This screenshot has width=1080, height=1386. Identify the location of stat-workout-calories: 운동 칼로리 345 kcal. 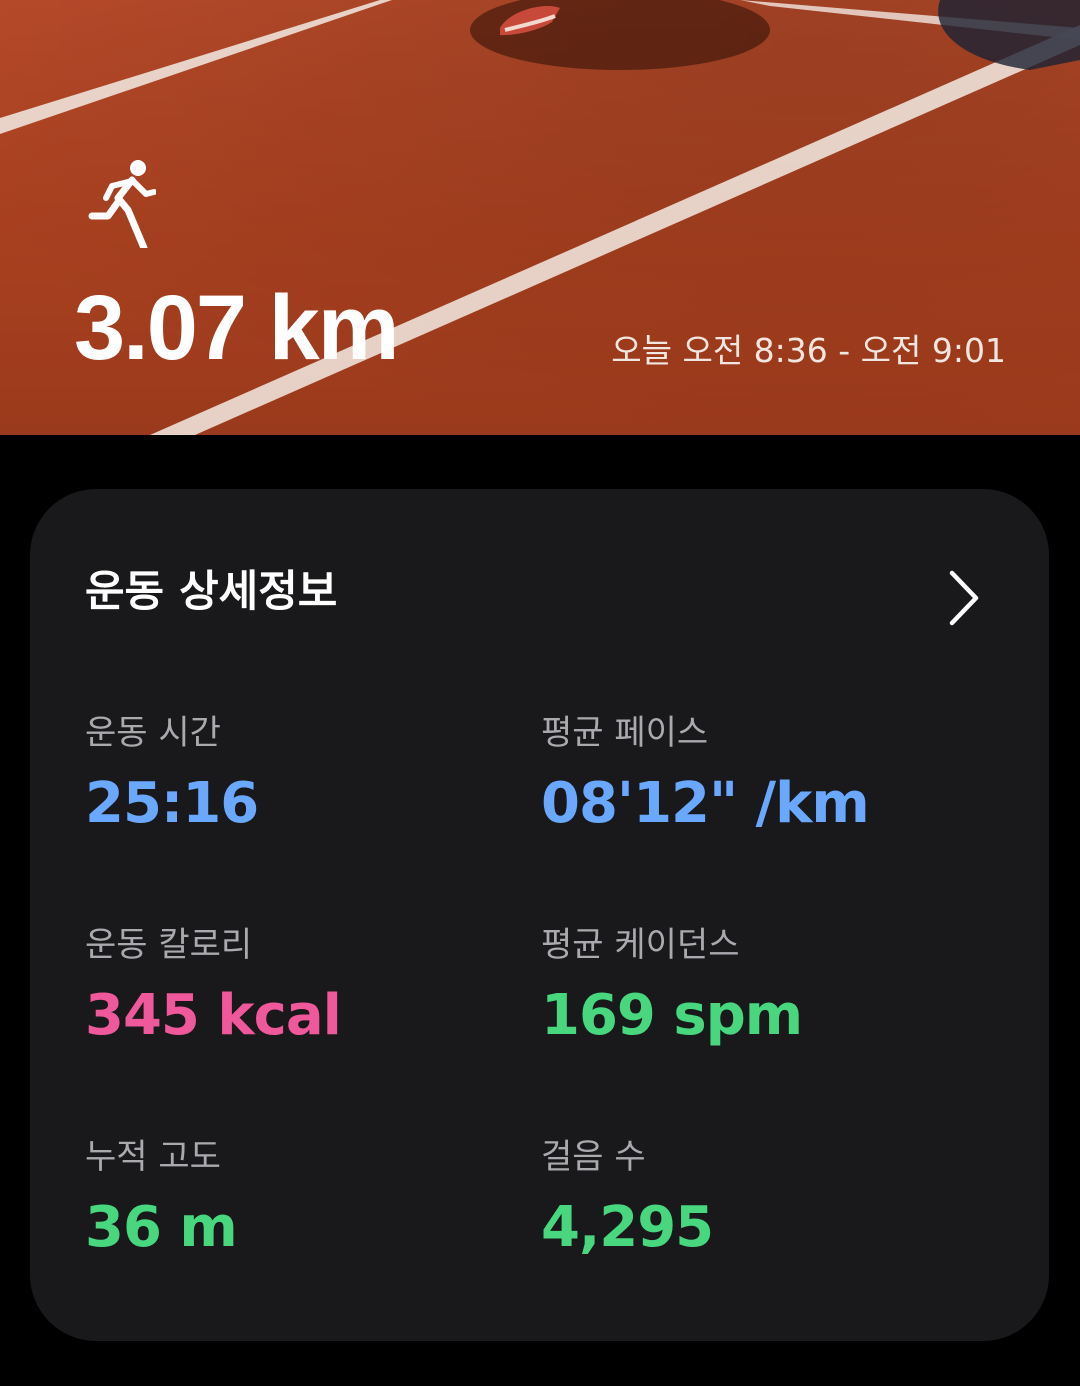
(213, 986).